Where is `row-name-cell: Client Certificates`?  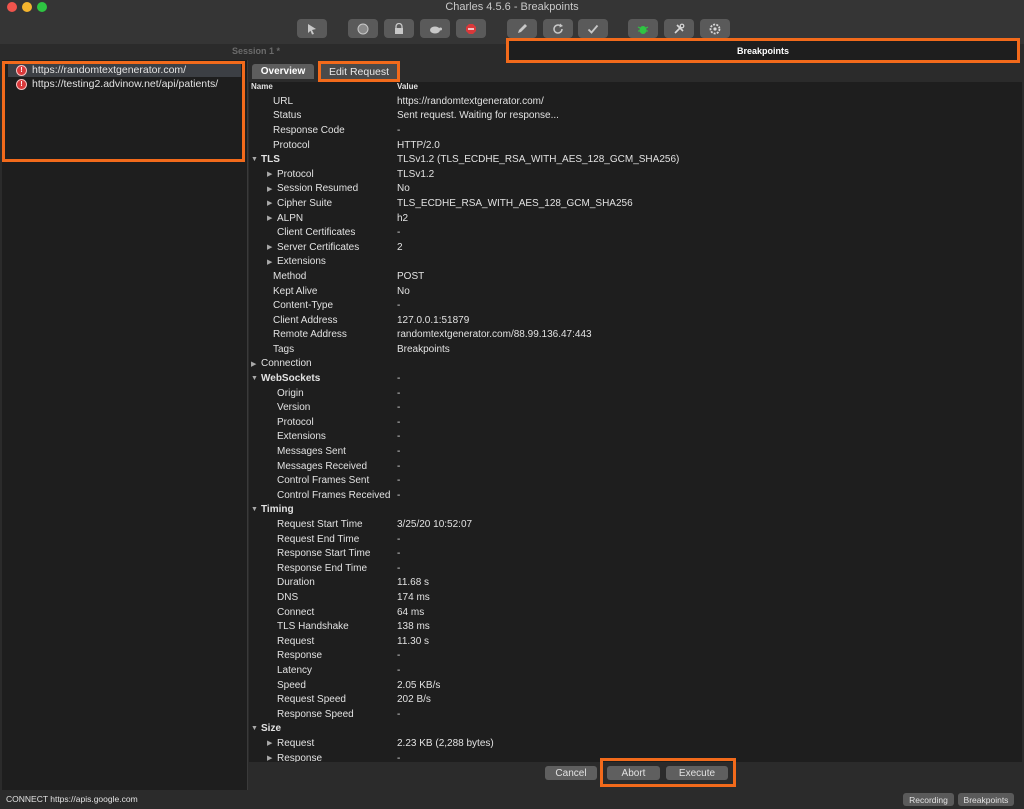
row-name-cell: Client Certificates is located at coordinates (311, 232).